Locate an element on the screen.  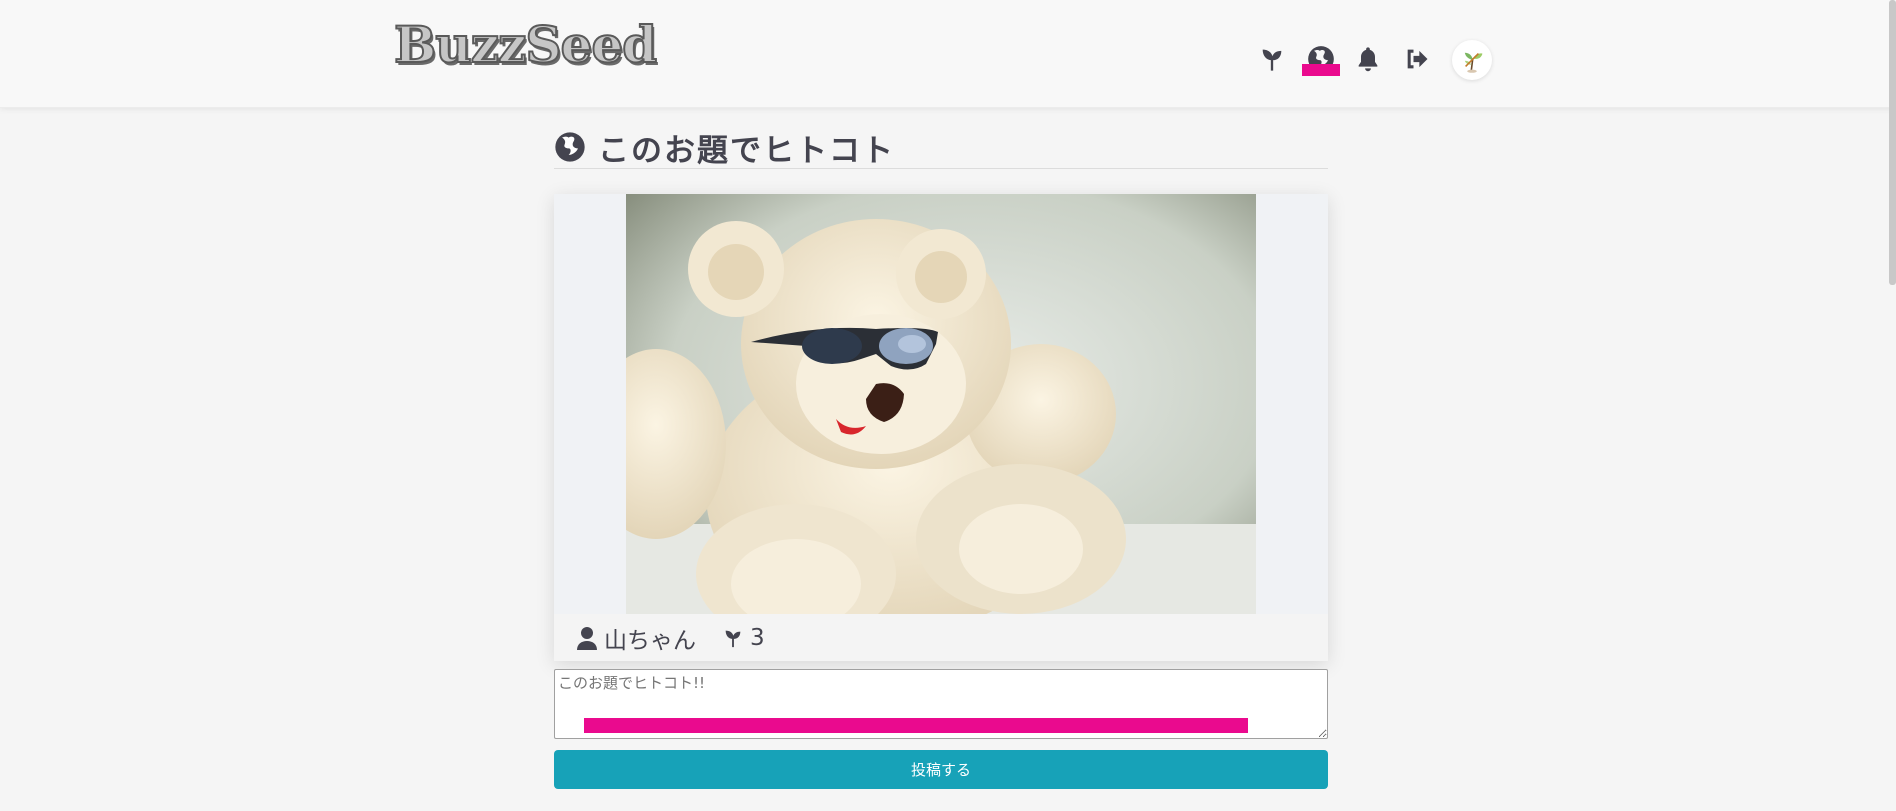
seed-count-meta: 3 is located at coordinates (743, 638).